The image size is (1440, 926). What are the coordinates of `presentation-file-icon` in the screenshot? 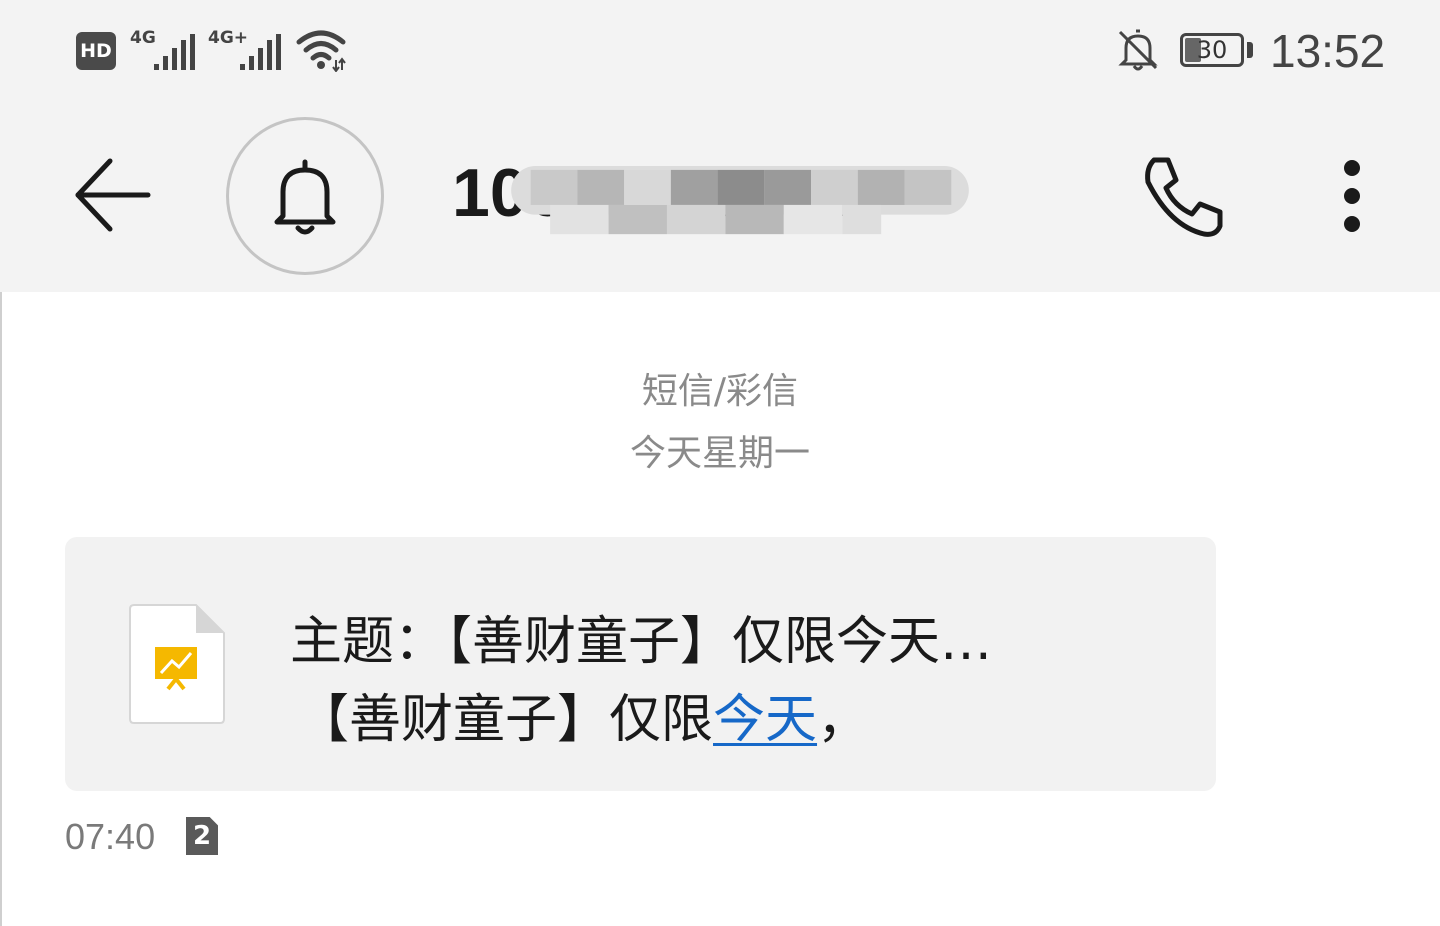 It's located at (177, 664).